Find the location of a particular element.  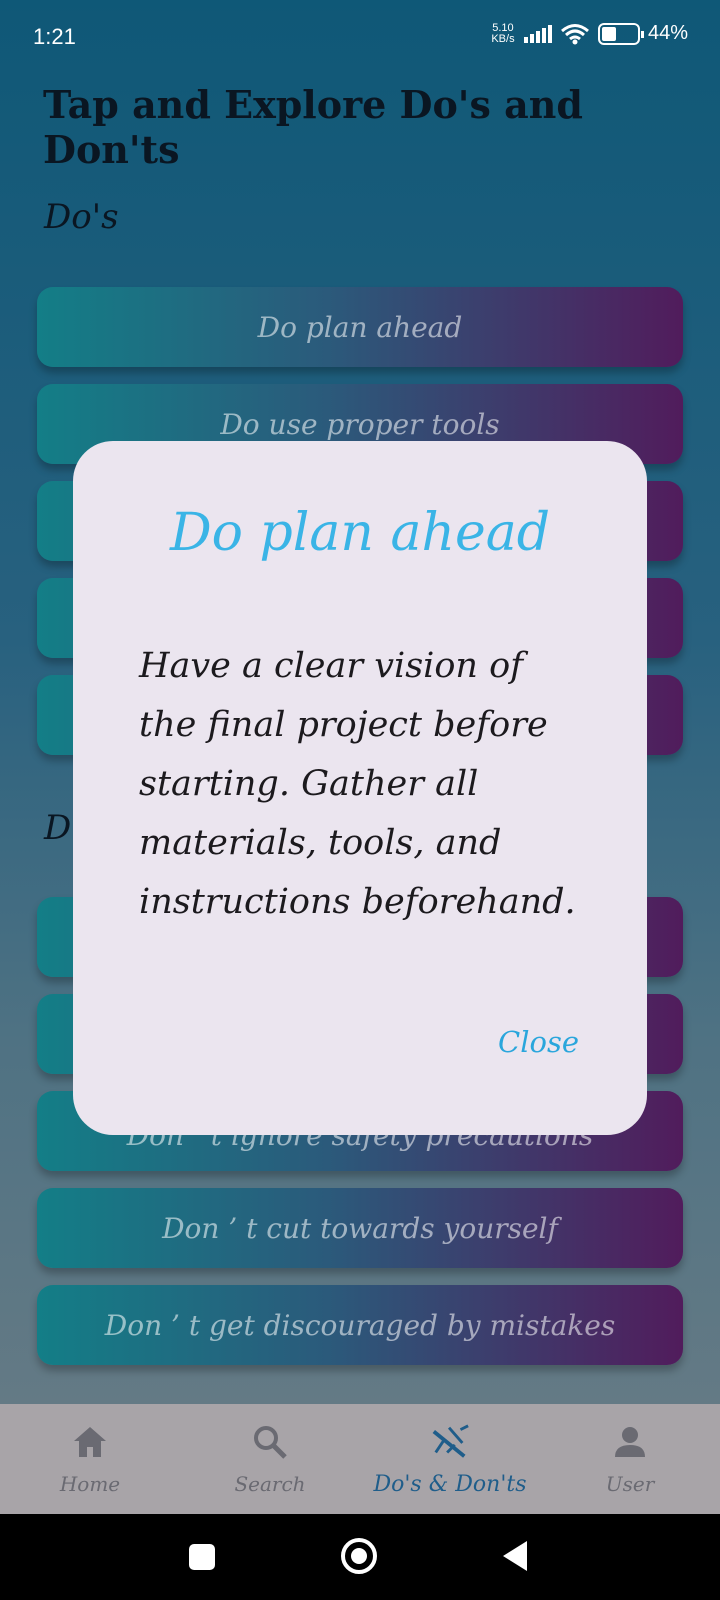

dont-item-5: Don ’ t get discouraged by mistakes is located at coordinates (360, 1325).